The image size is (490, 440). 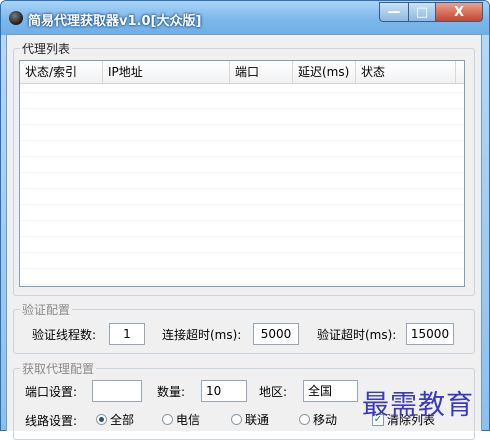 I want to click on line-option-all-label: 全部, so click(x=122, y=419).